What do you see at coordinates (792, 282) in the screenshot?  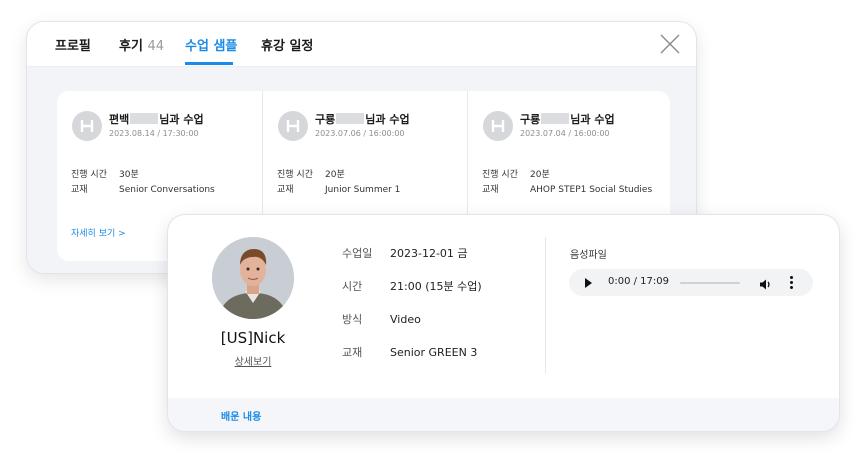 I see `more-vert-icon` at bounding box center [792, 282].